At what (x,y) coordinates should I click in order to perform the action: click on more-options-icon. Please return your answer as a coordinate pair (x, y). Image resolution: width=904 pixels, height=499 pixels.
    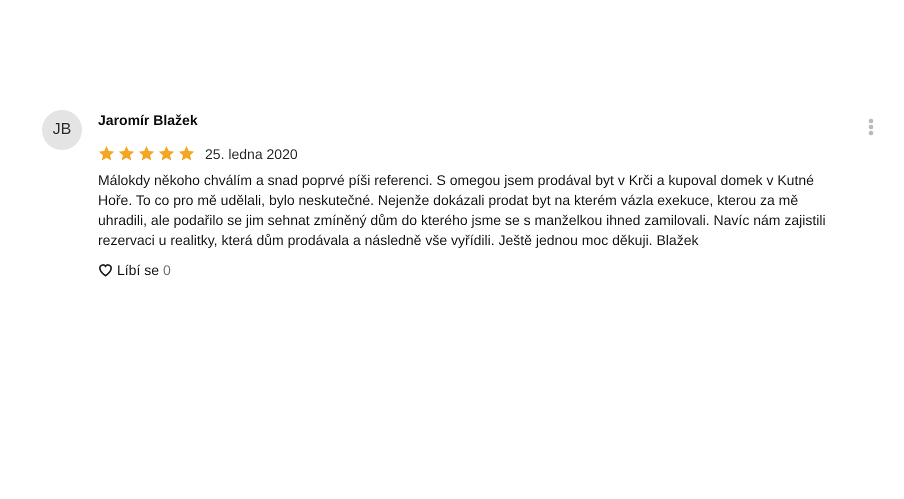
    Looking at the image, I should click on (871, 127).